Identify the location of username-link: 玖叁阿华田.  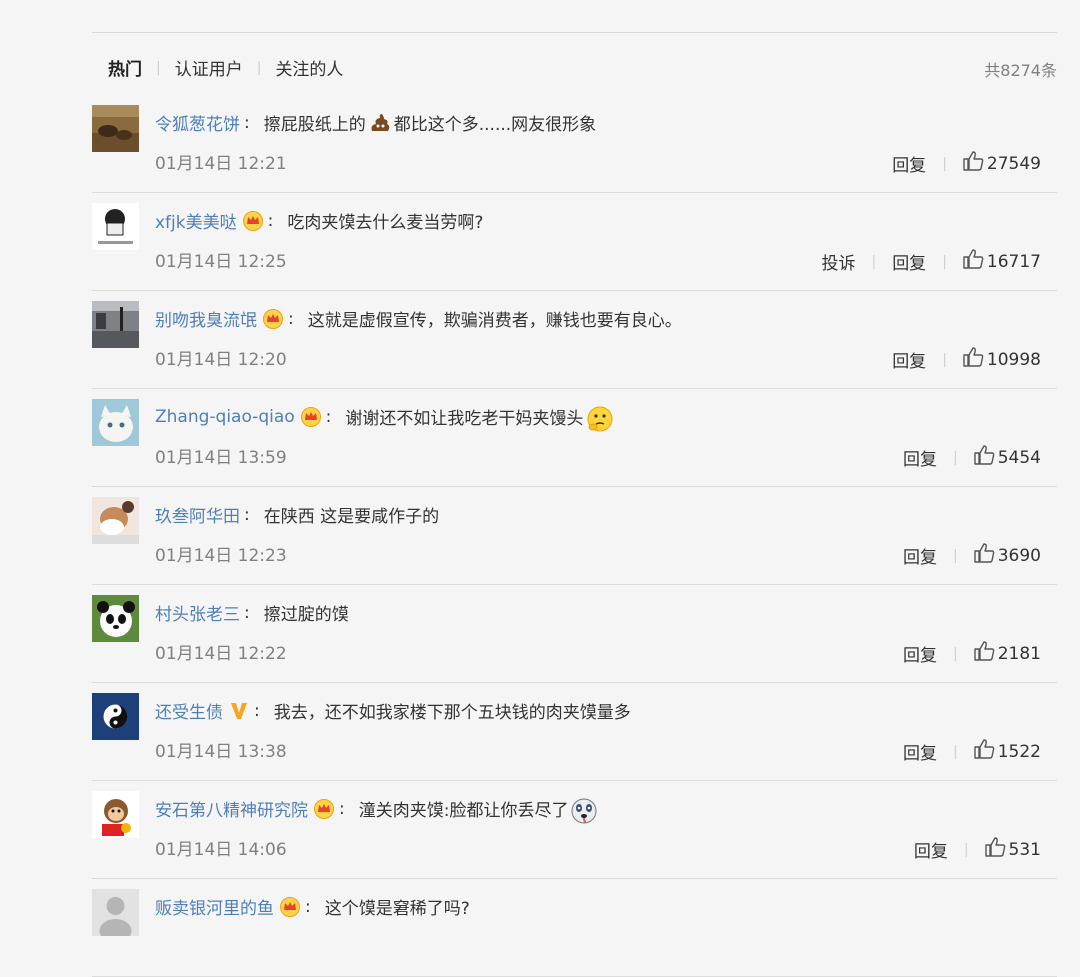
(197, 514).